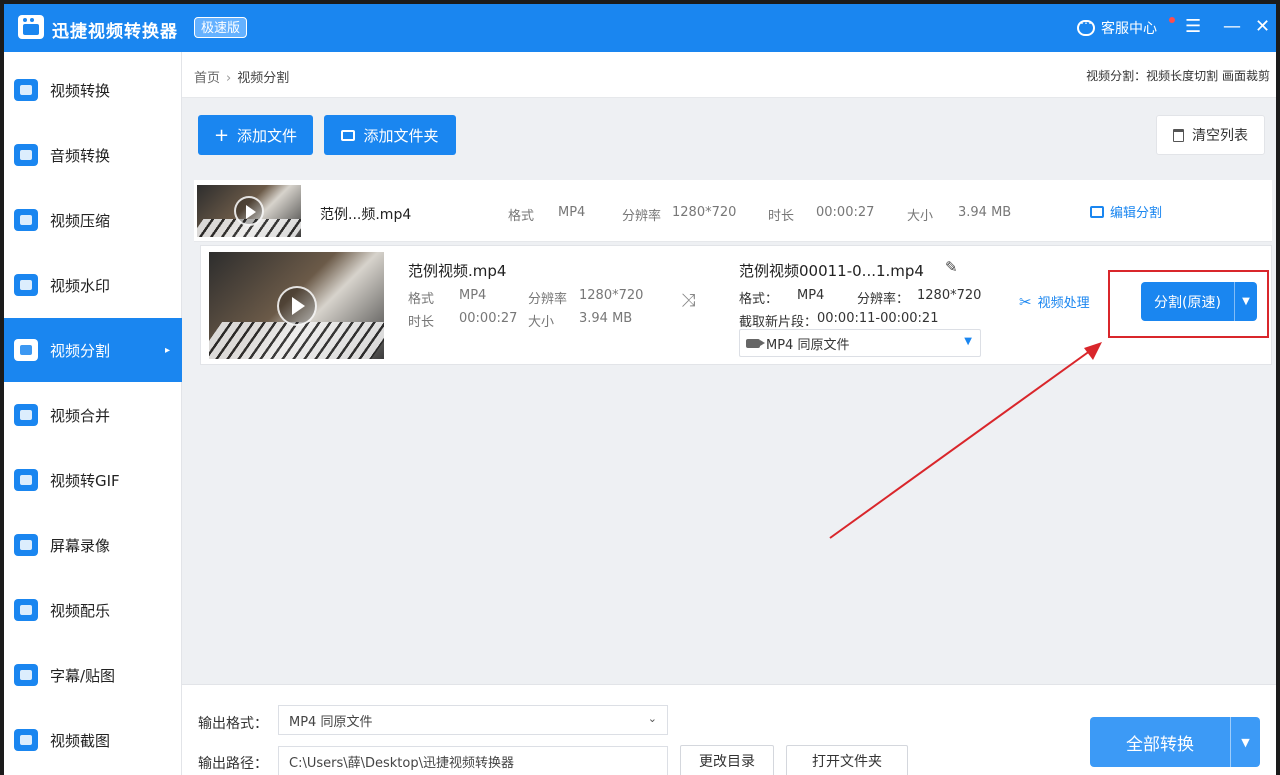 The height and width of the screenshot is (775, 1280). I want to click on sidebar-item-video-music: 视频配乐, so click(93, 610).